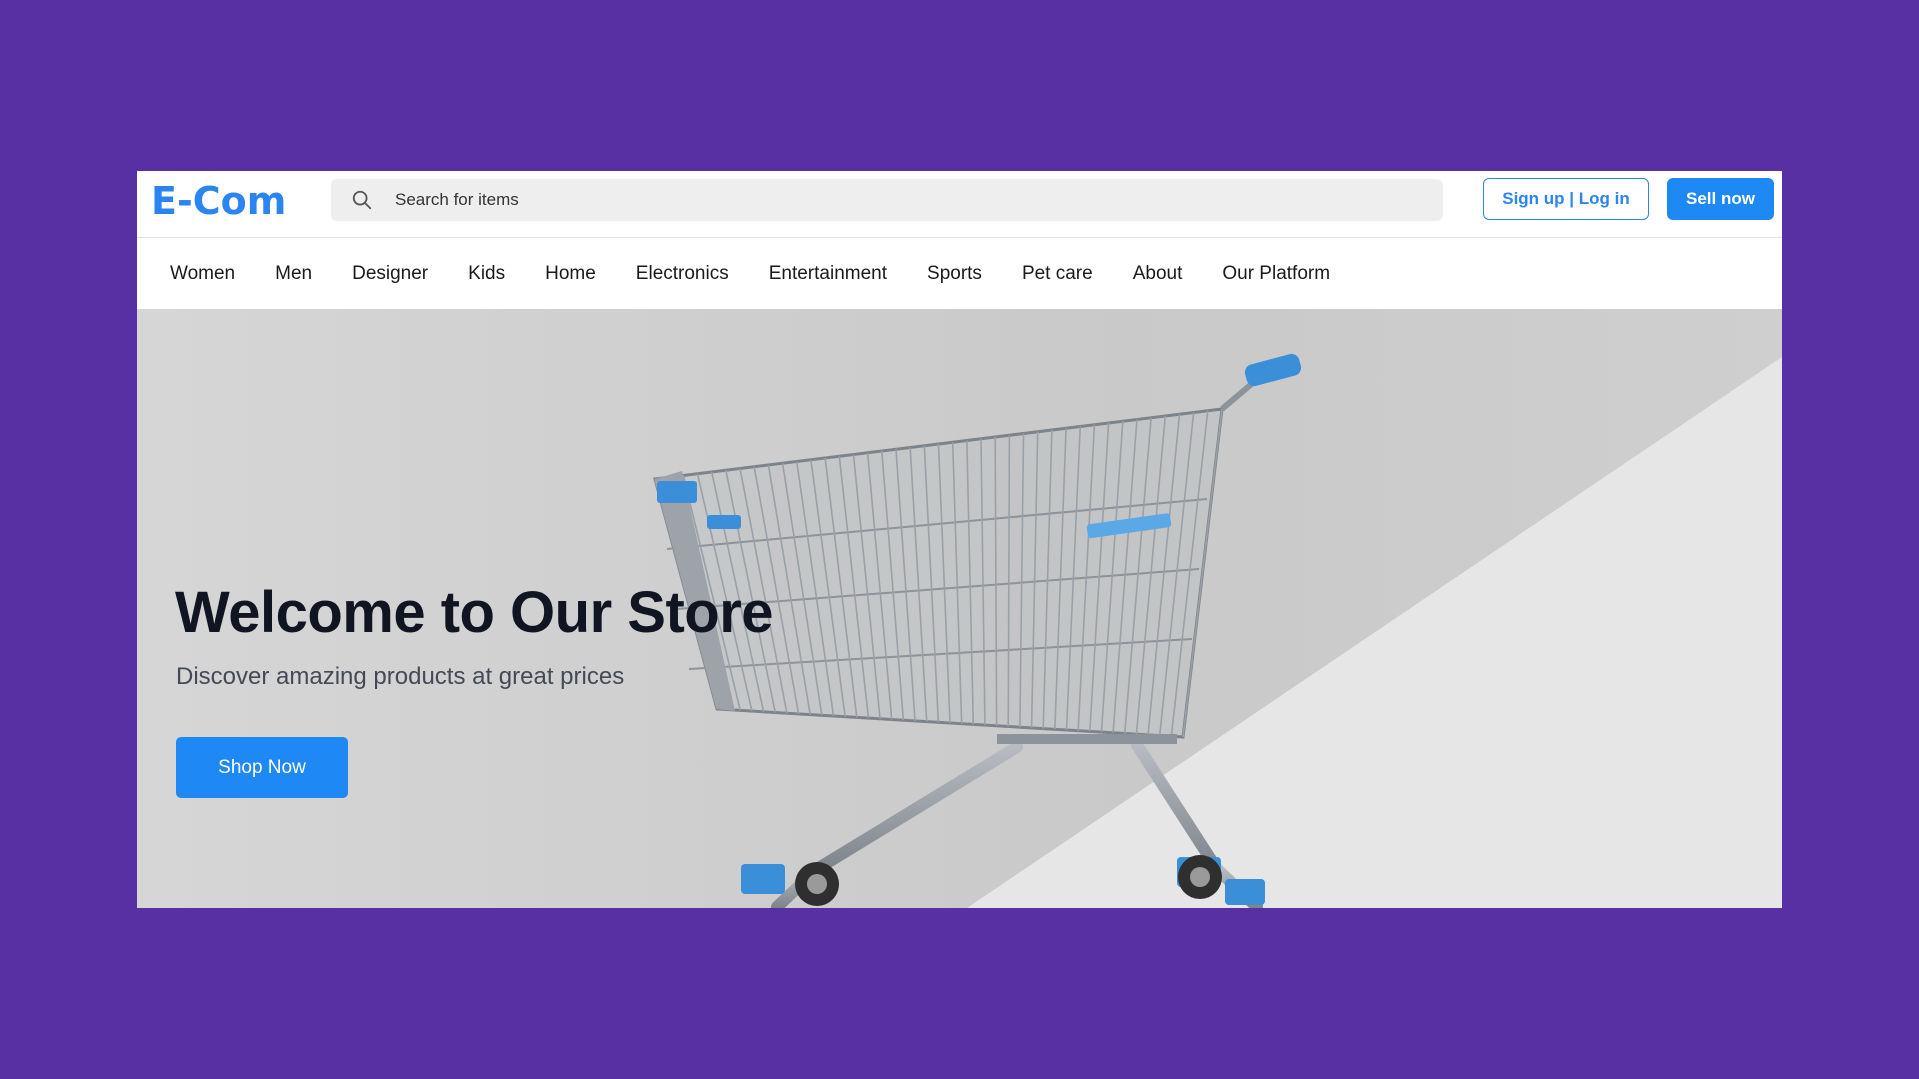  What do you see at coordinates (828, 274) in the screenshot?
I see `nav-item-entertainment: Entertainment` at bounding box center [828, 274].